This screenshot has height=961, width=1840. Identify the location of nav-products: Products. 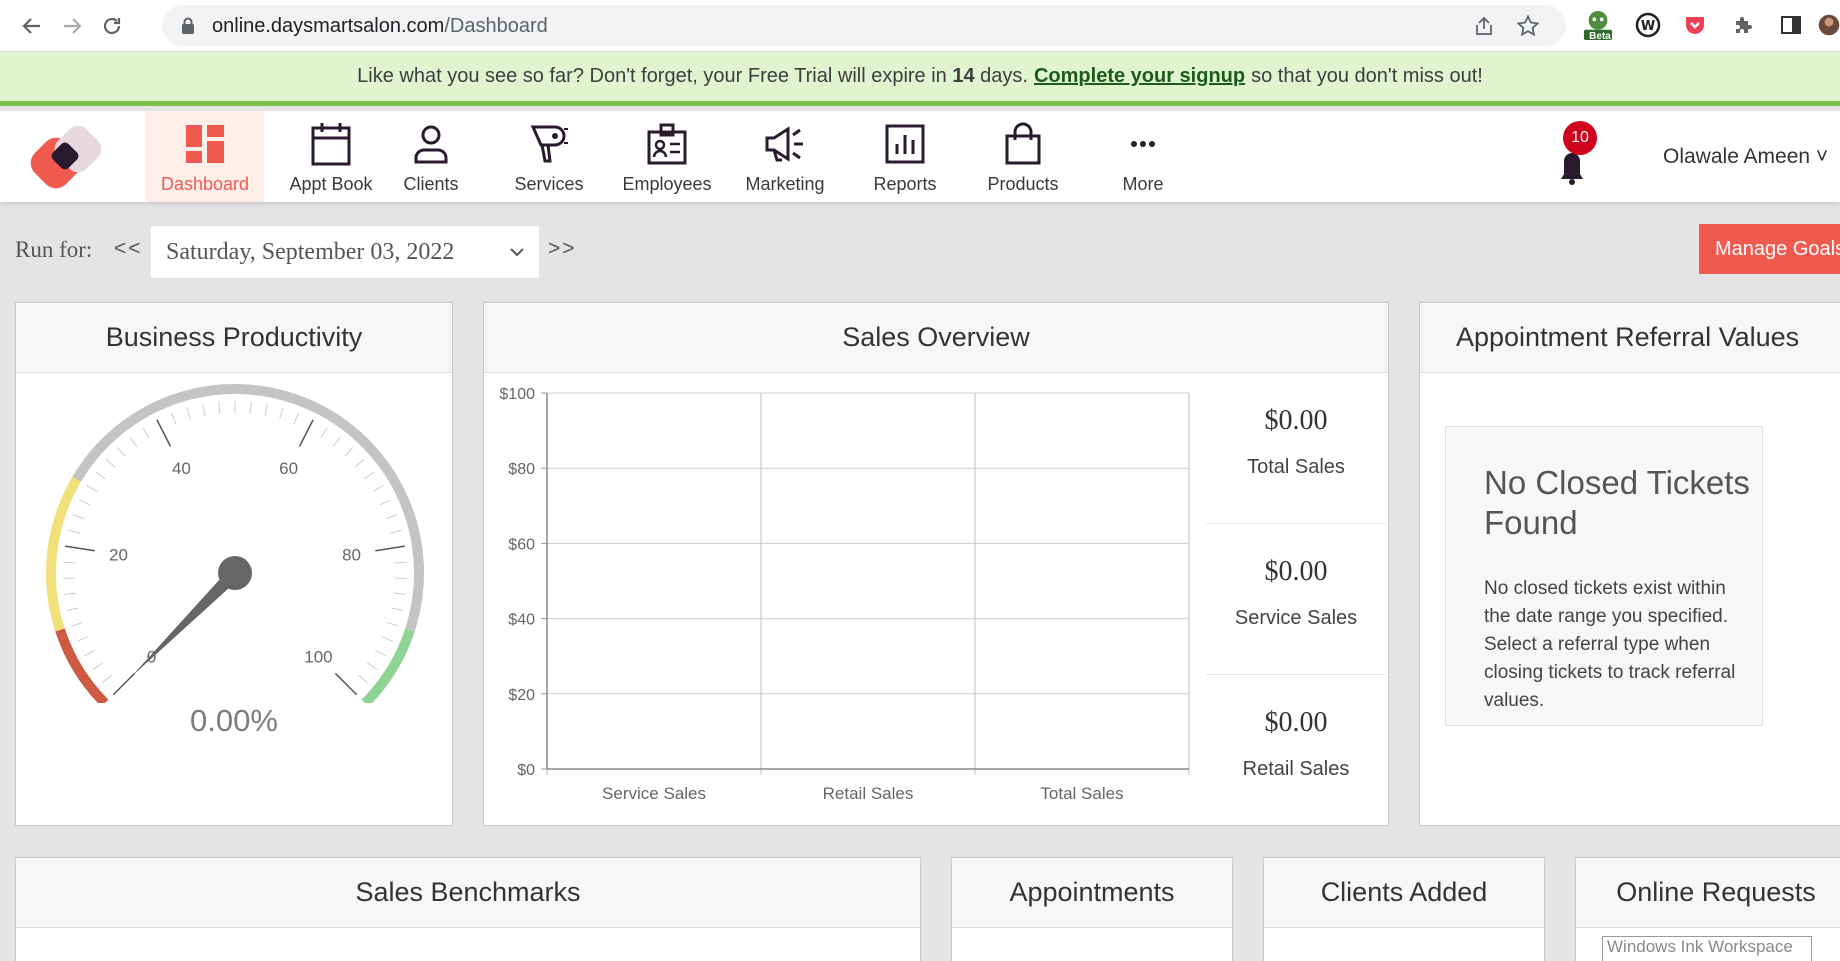
(1023, 156).